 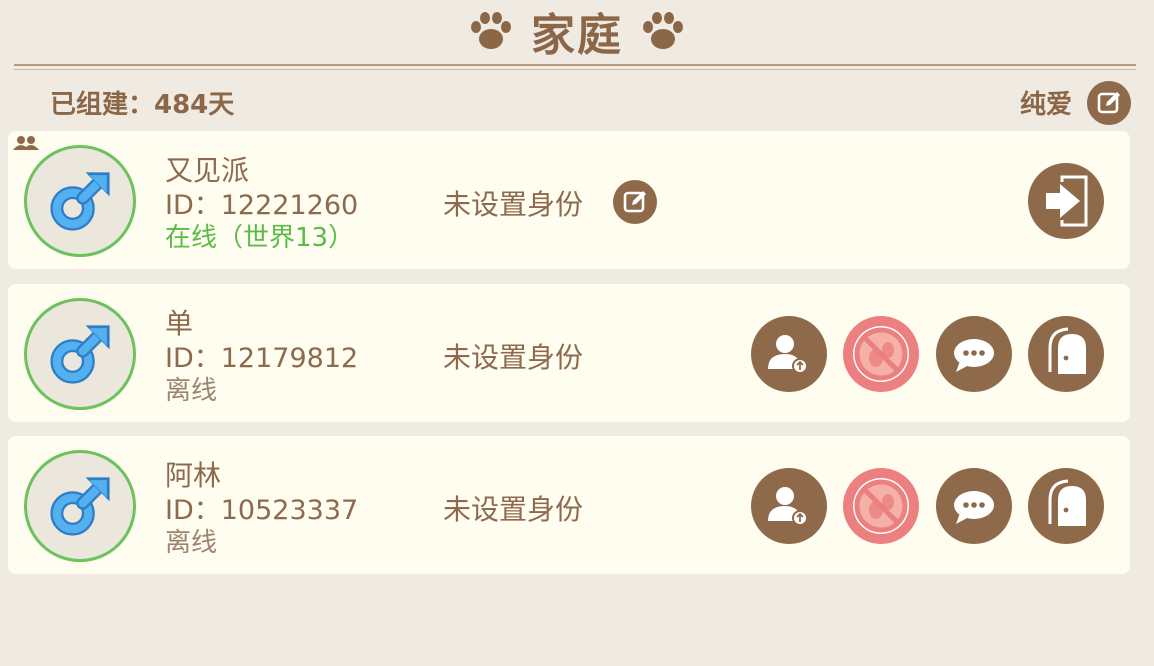 What do you see at coordinates (260, 238) in the screenshot?
I see `member-status: 在线（世界13）` at bounding box center [260, 238].